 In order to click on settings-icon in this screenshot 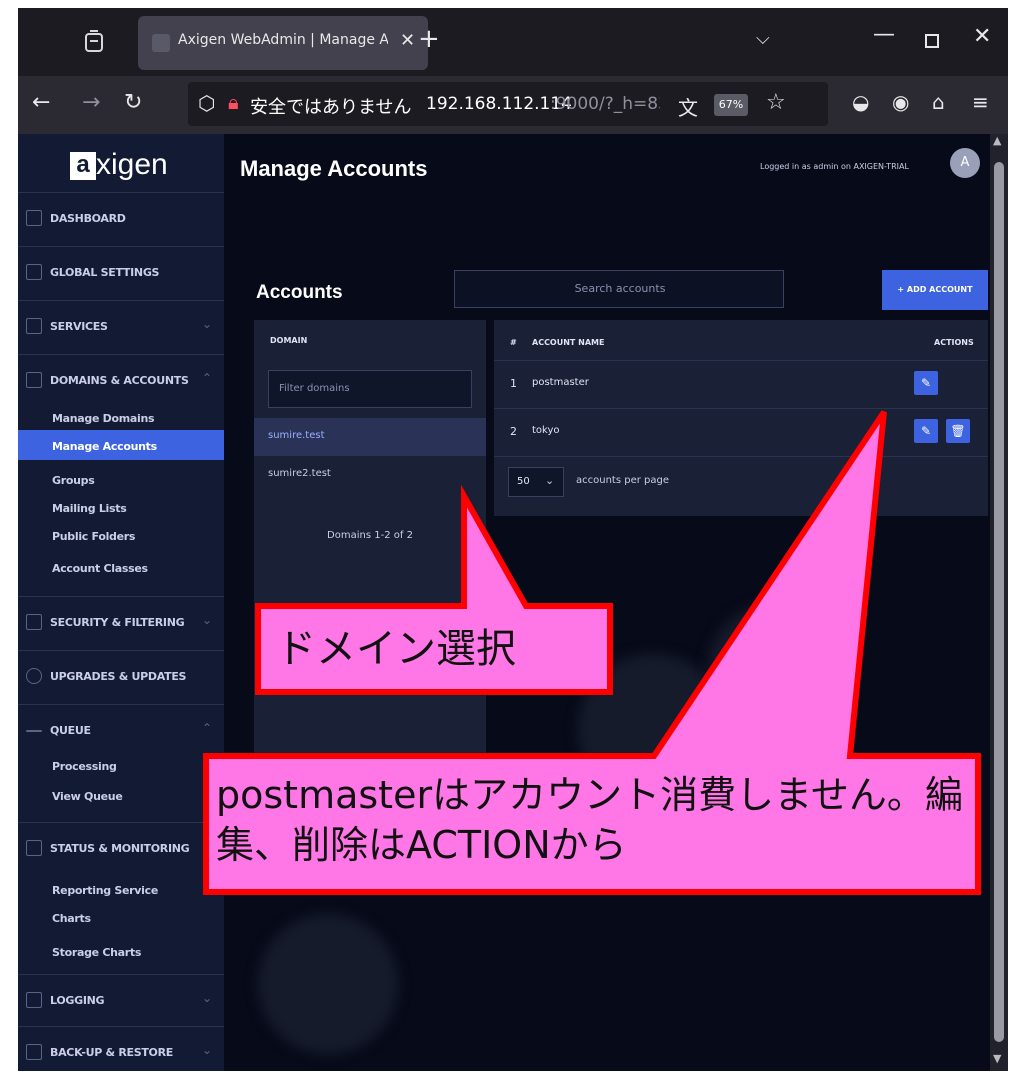, I will do `click(34, 272)`.